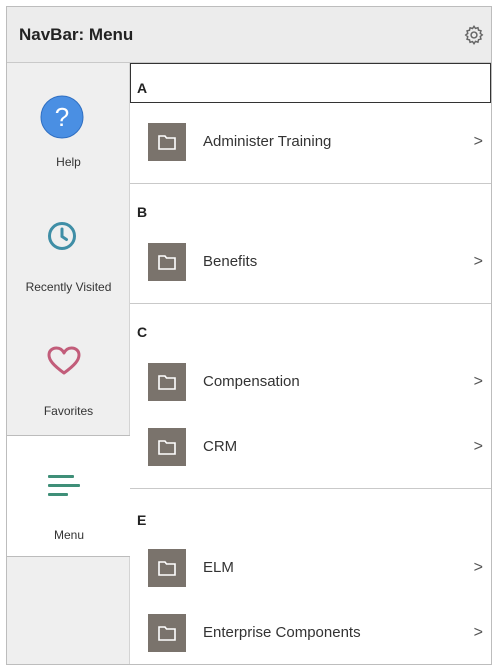 Image resolution: width=494 pixels, height=667 pixels. What do you see at coordinates (218, 567) in the screenshot?
I see `list-item-label: ELM` at bounding box center [218, 567].